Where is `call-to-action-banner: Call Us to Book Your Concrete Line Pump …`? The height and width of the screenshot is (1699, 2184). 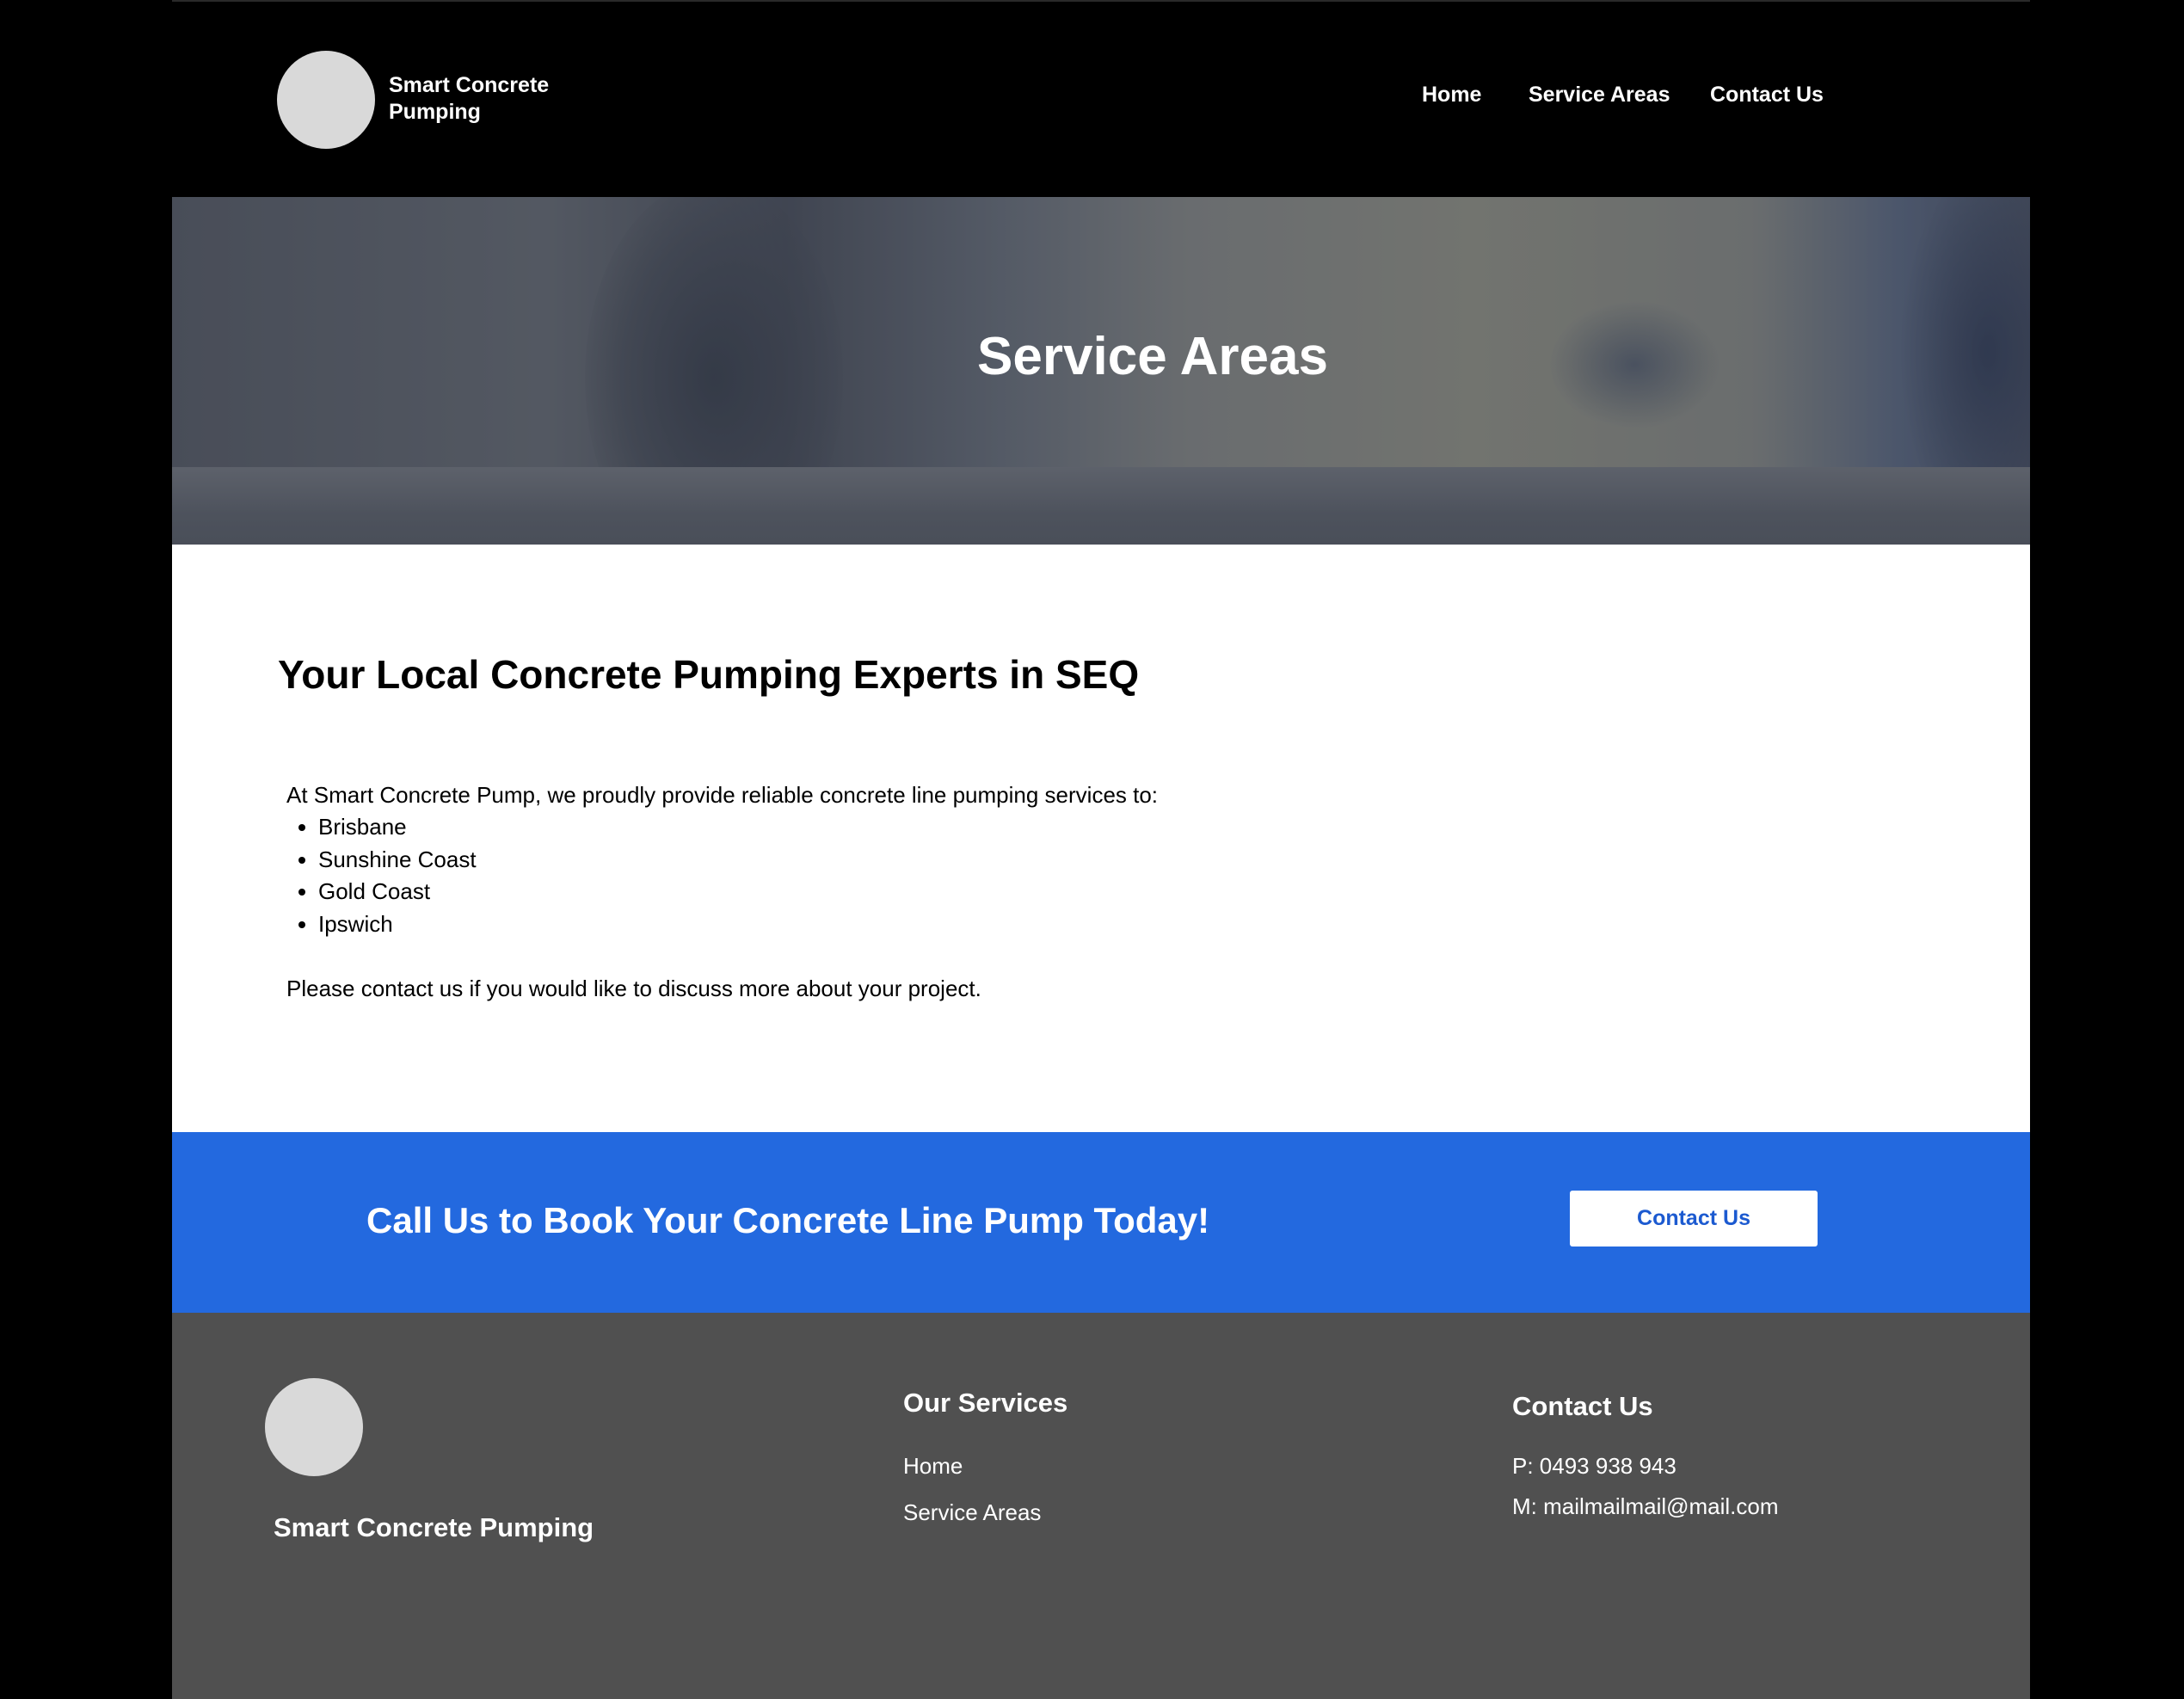 call-to-action-banner: Call Us to Book Your Concrete Line Pump … is located at coordinates (1101, 1222).